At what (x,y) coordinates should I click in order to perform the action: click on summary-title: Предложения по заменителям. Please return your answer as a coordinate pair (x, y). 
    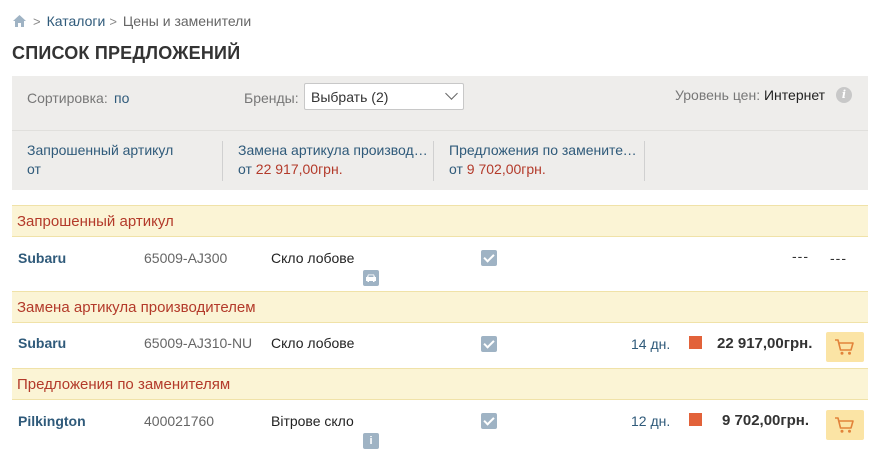
    Looking at the image, I should click on (545, 150).